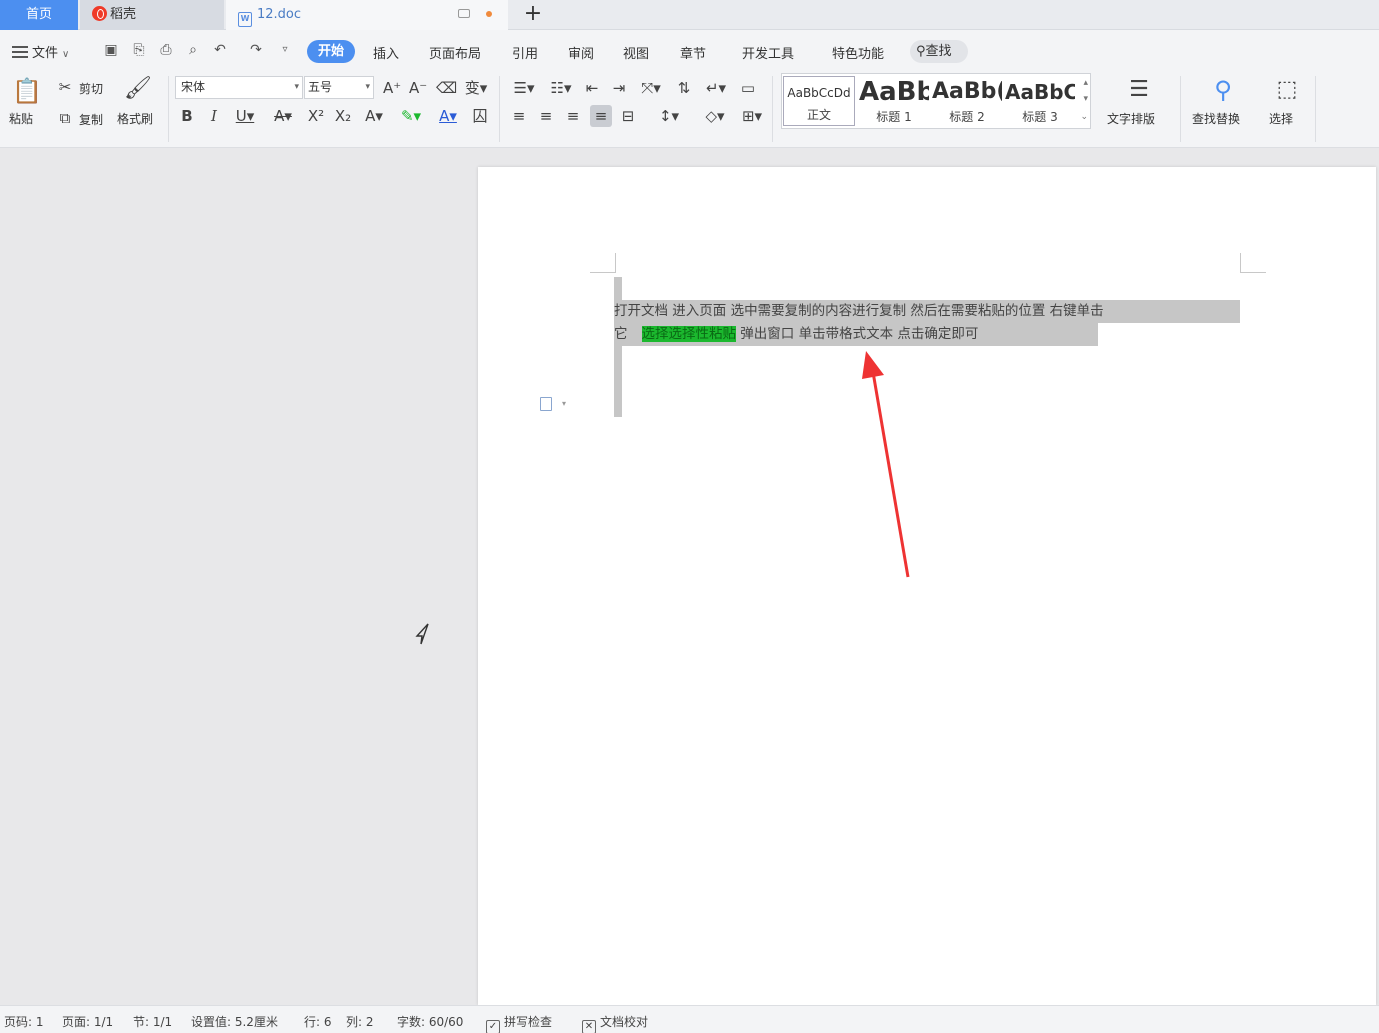  What do you see at coordinates (65, 118) in the screenshot?
I see `copy-icon: ⧉` at bounding box center [65, 118].